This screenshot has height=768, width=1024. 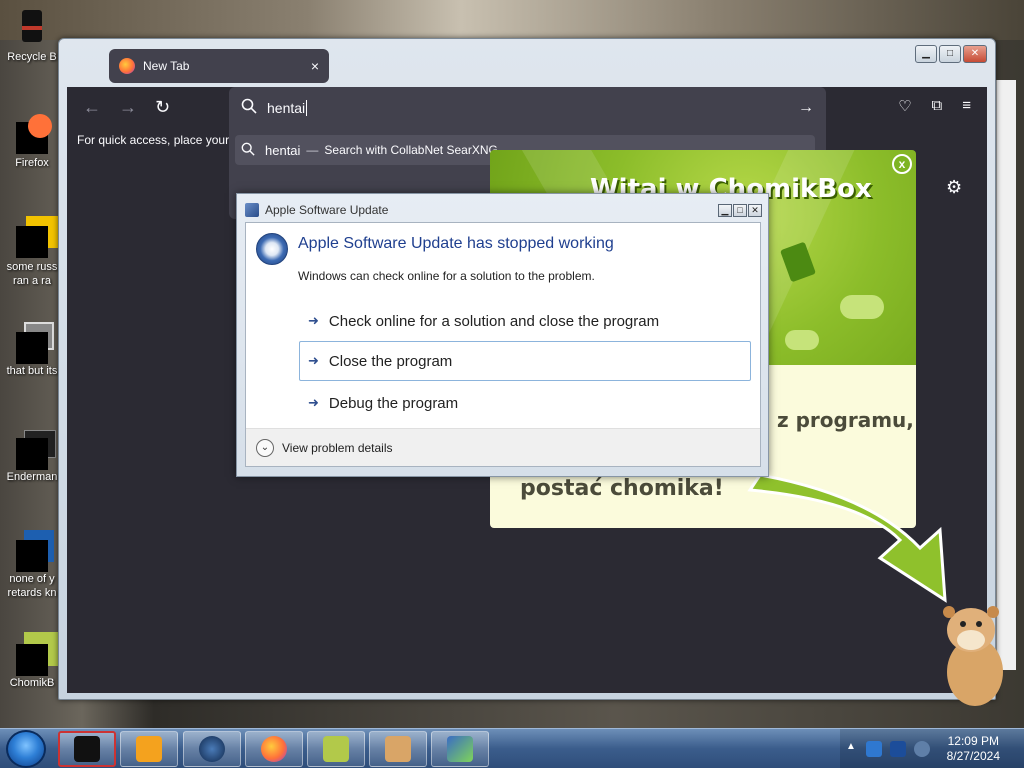 What do you see at coordinates (158, 140) in the screenshot?
I see `bookmarks-hint: For quick access, place your b` at bounding box center [158, 140].